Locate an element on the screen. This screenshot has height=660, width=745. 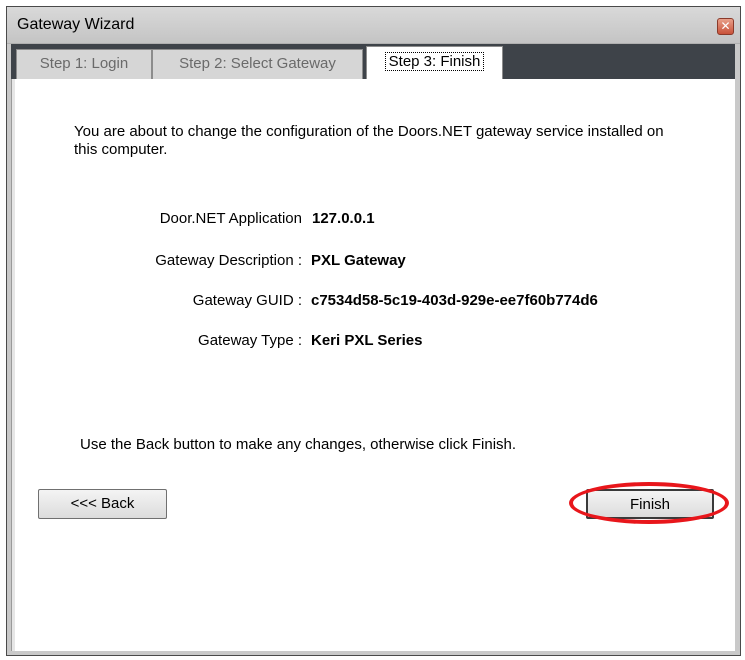
detail-row-application: Door.NET Application 127.0.0.1 is located at coordinates (372, 221).